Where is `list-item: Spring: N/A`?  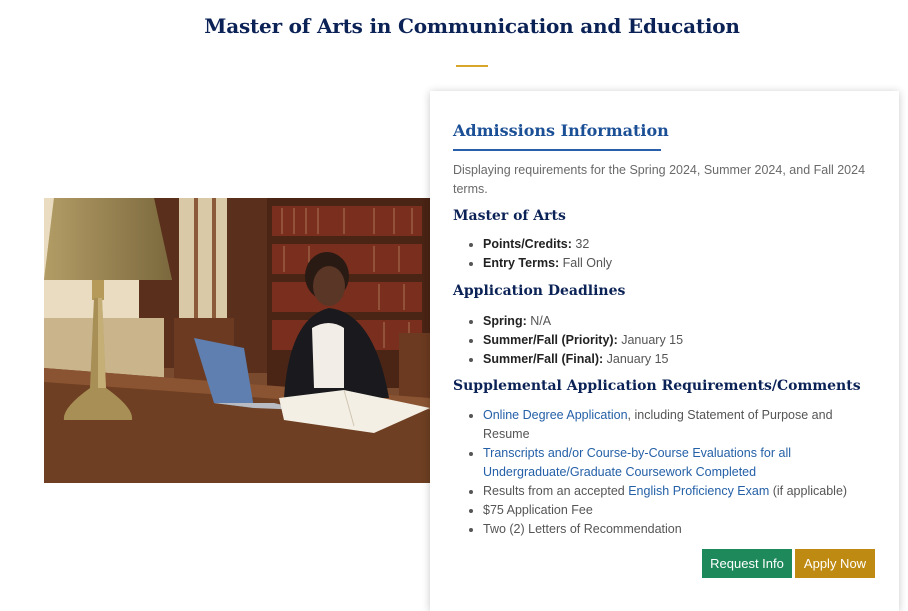
list-item: Spring: N/A is located at coordinates (680, 321).